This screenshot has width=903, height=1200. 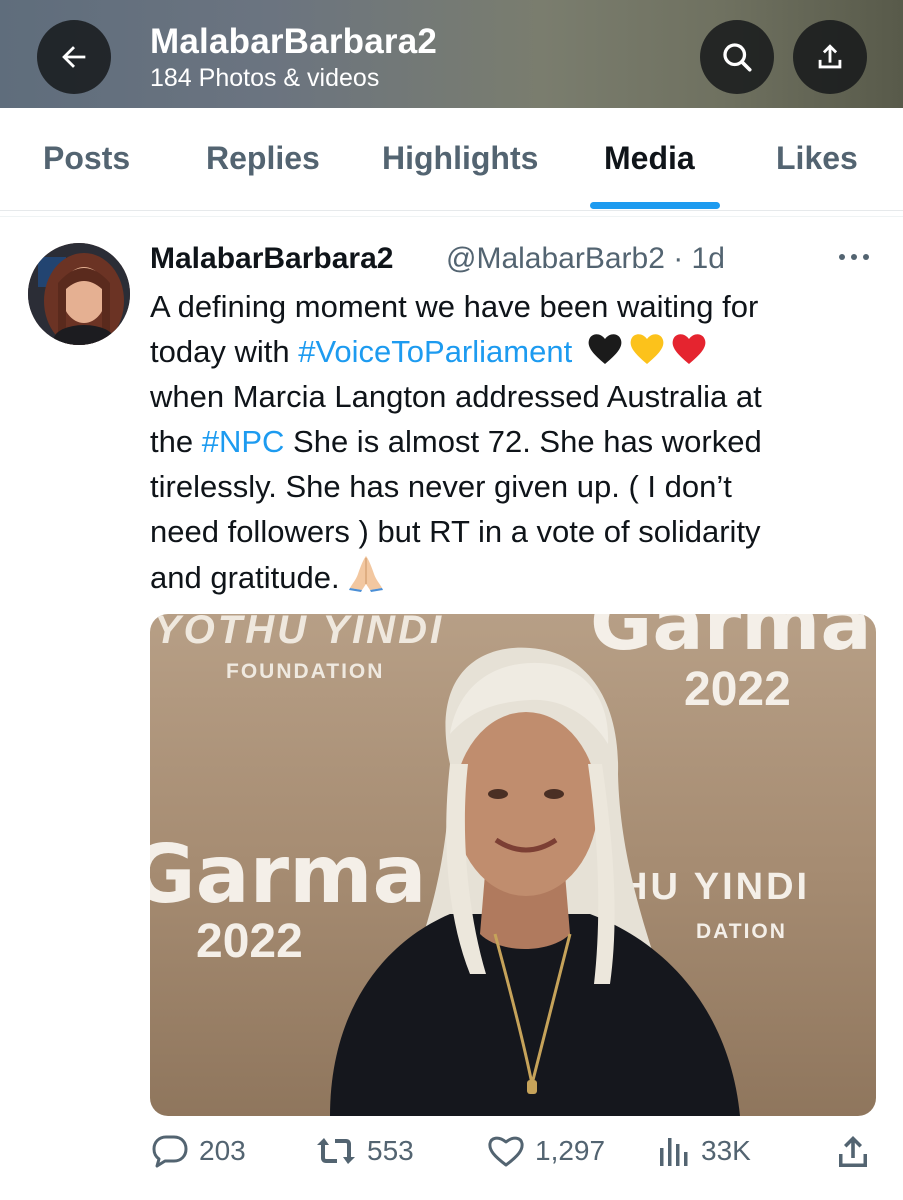 I want to click on tab-posts: Posts, so click(x=86, y=158).